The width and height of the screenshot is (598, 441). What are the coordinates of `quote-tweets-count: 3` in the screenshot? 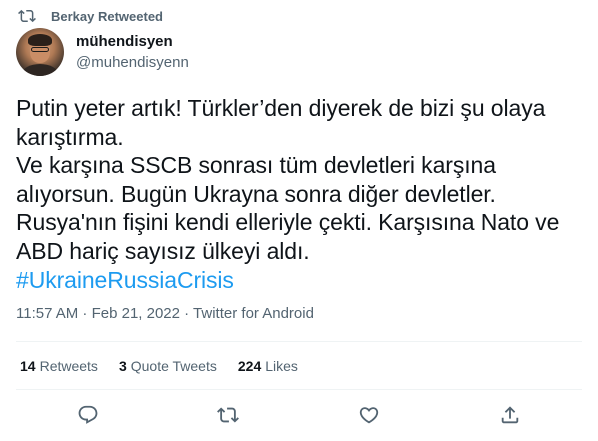 It's located at (122, 366).